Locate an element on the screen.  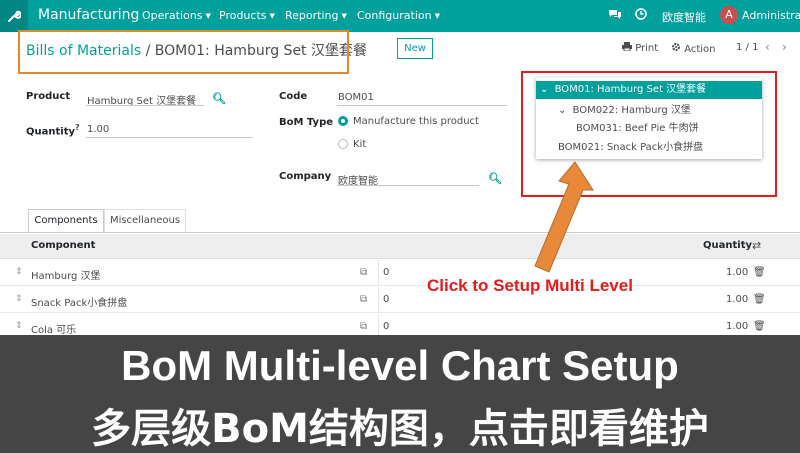
annotation-text: Click to Setup Multi Level is located at coordinates (530, 285).